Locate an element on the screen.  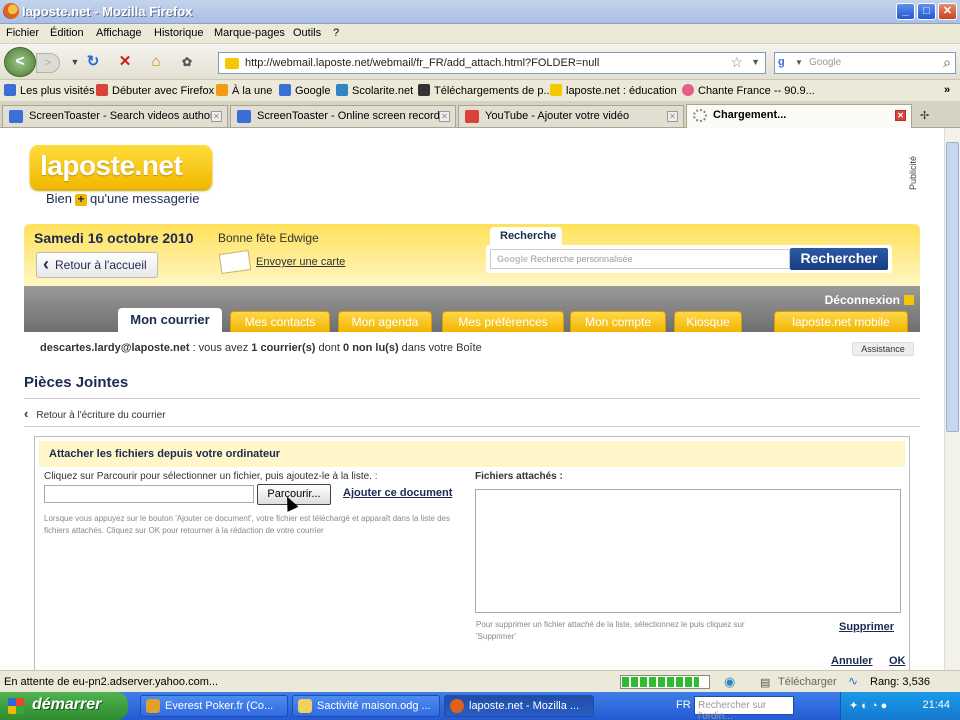
tab-mes-preferences: Mes préférences is located at coordinates (503, 321).